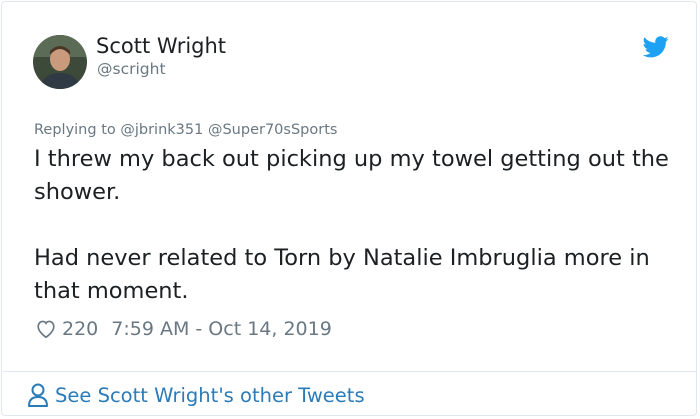 This screenshot has height=419, width=700. What do you see at coordinates (38, 395) in the screenshot?
I see `person-icon` at bounding box center [38, 395].